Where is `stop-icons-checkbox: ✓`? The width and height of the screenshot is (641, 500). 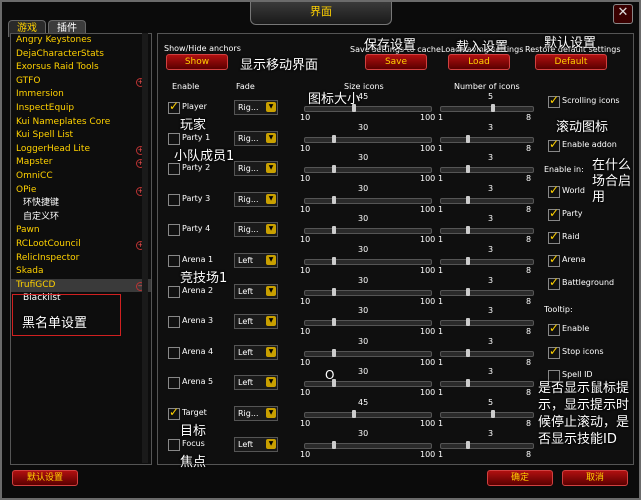
stop-icons-checkbox: ✓ is located at coordinates (554, 351).